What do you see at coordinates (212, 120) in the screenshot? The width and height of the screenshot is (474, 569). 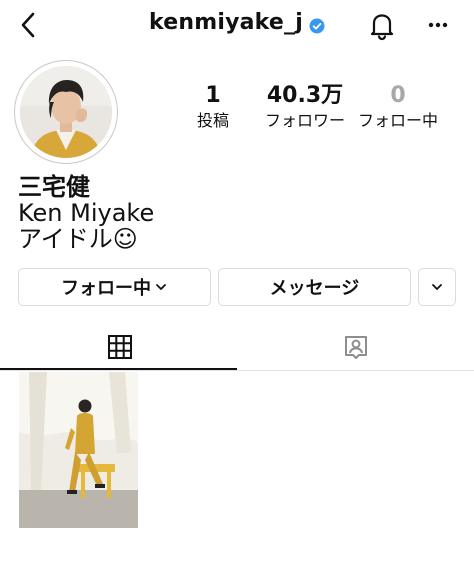 I see `posts-count-label: 投稿` at bounding box center [212, 120].